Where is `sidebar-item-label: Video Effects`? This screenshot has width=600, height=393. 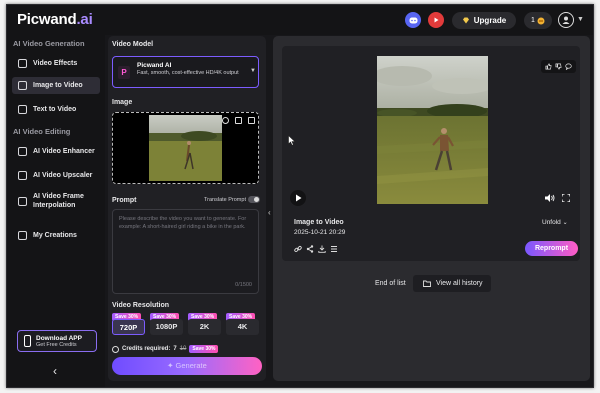 sidebar-item-label: Video Effects is located at coordinates (55, 63).